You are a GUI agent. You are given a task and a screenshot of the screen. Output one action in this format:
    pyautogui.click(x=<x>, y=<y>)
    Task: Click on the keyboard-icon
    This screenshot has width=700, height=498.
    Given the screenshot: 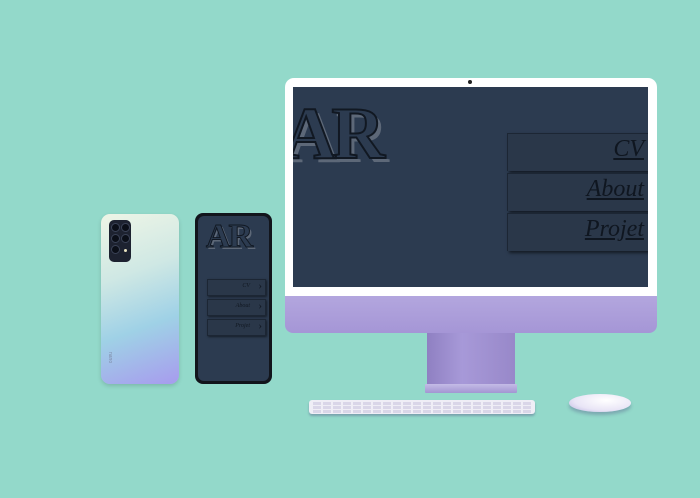 What is the action you would take?
    pyautogui.click(x=422, y=407)
    